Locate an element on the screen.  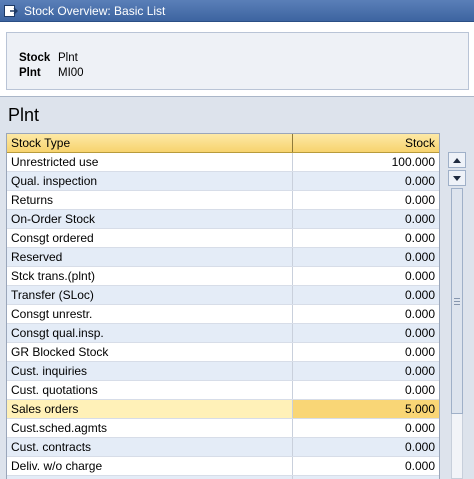
table-row: Returns 0.000 is located at coordinates (223, 200).